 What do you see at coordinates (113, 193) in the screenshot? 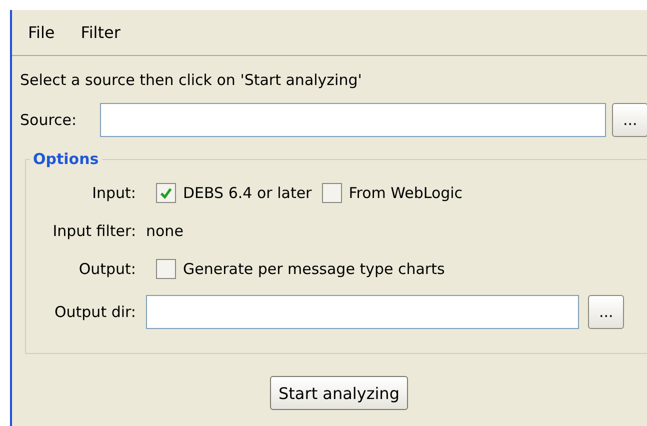
I see `option-label: Input:` at bounding box center [113, 193].